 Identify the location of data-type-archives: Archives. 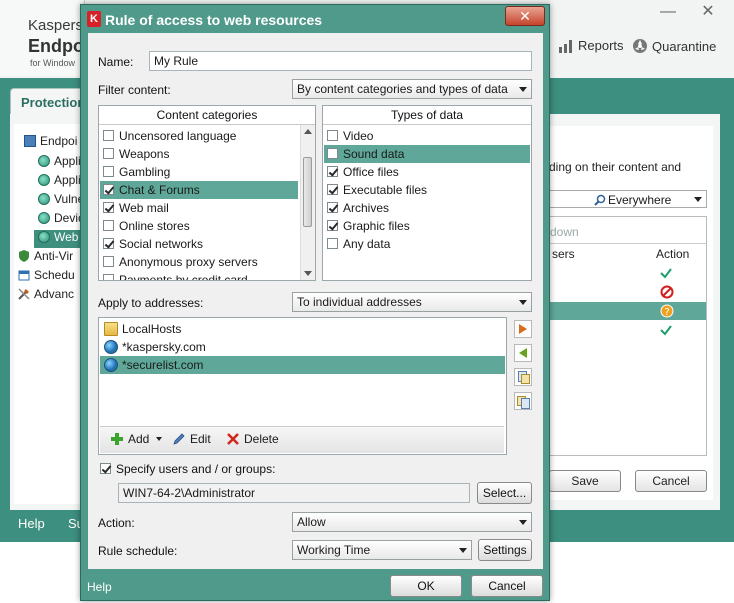
(427, 208).